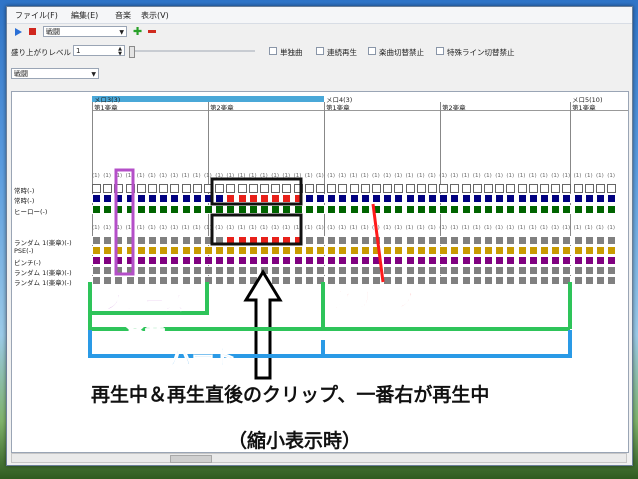 The height and width of the screenshot is (479, 638). What do you see at coordinates (319, 458) in the screenshot?
I see `horizontal-scrollbar` at bounding box center [319, 458].